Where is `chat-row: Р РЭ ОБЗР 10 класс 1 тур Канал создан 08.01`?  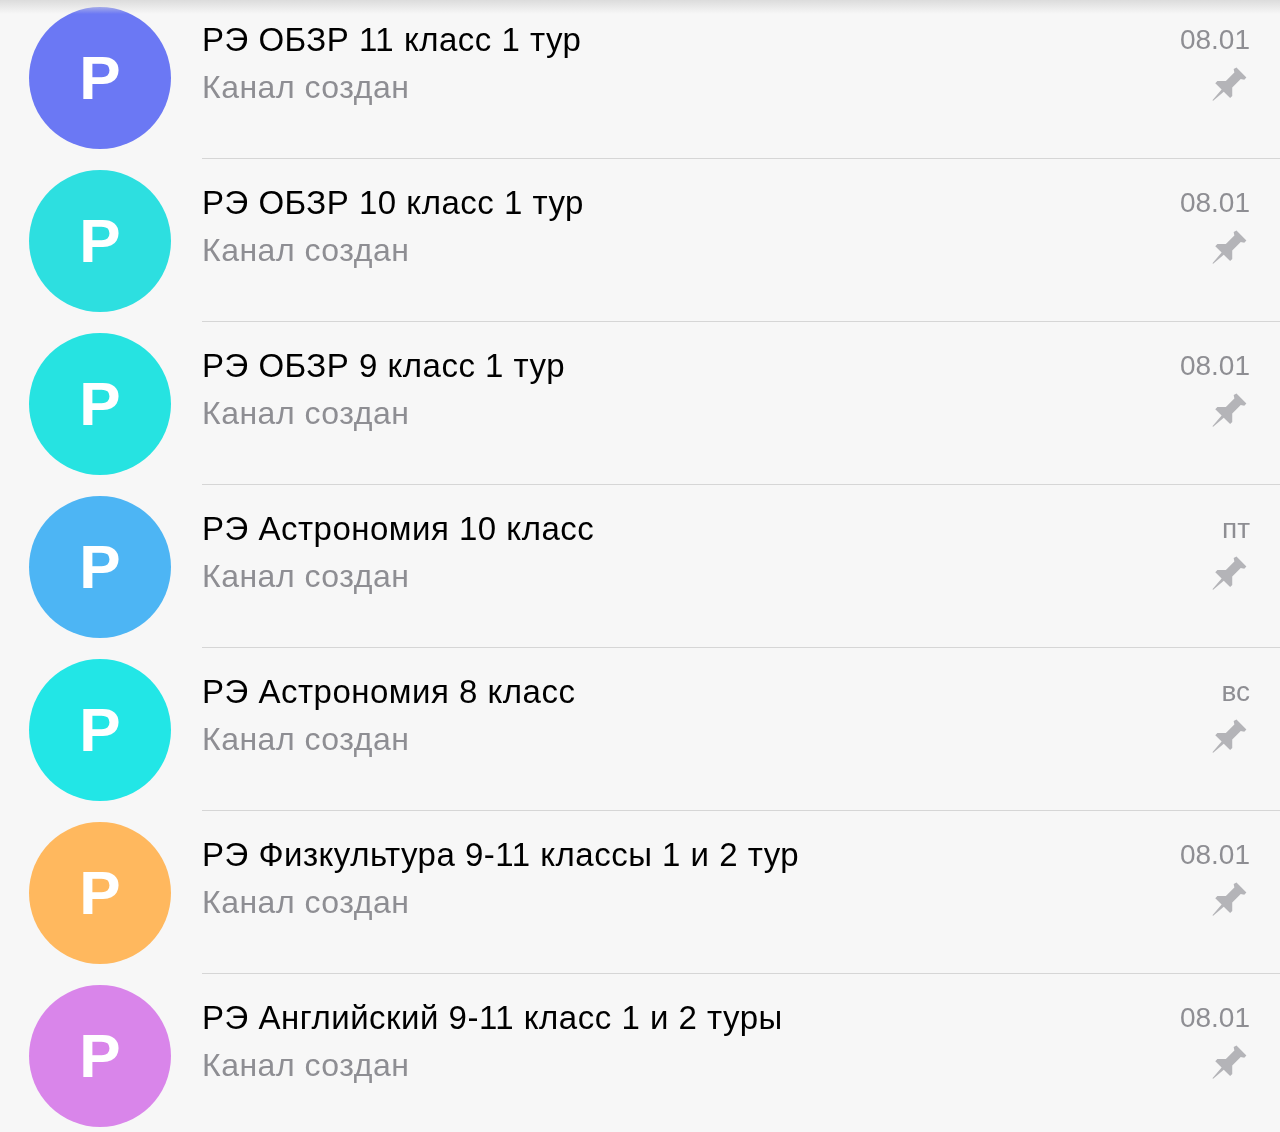
chat-row: Р РЭ ОБЗР 10 класс 1 тур Канал создан 08.01 is located at coordinates (640, 240).